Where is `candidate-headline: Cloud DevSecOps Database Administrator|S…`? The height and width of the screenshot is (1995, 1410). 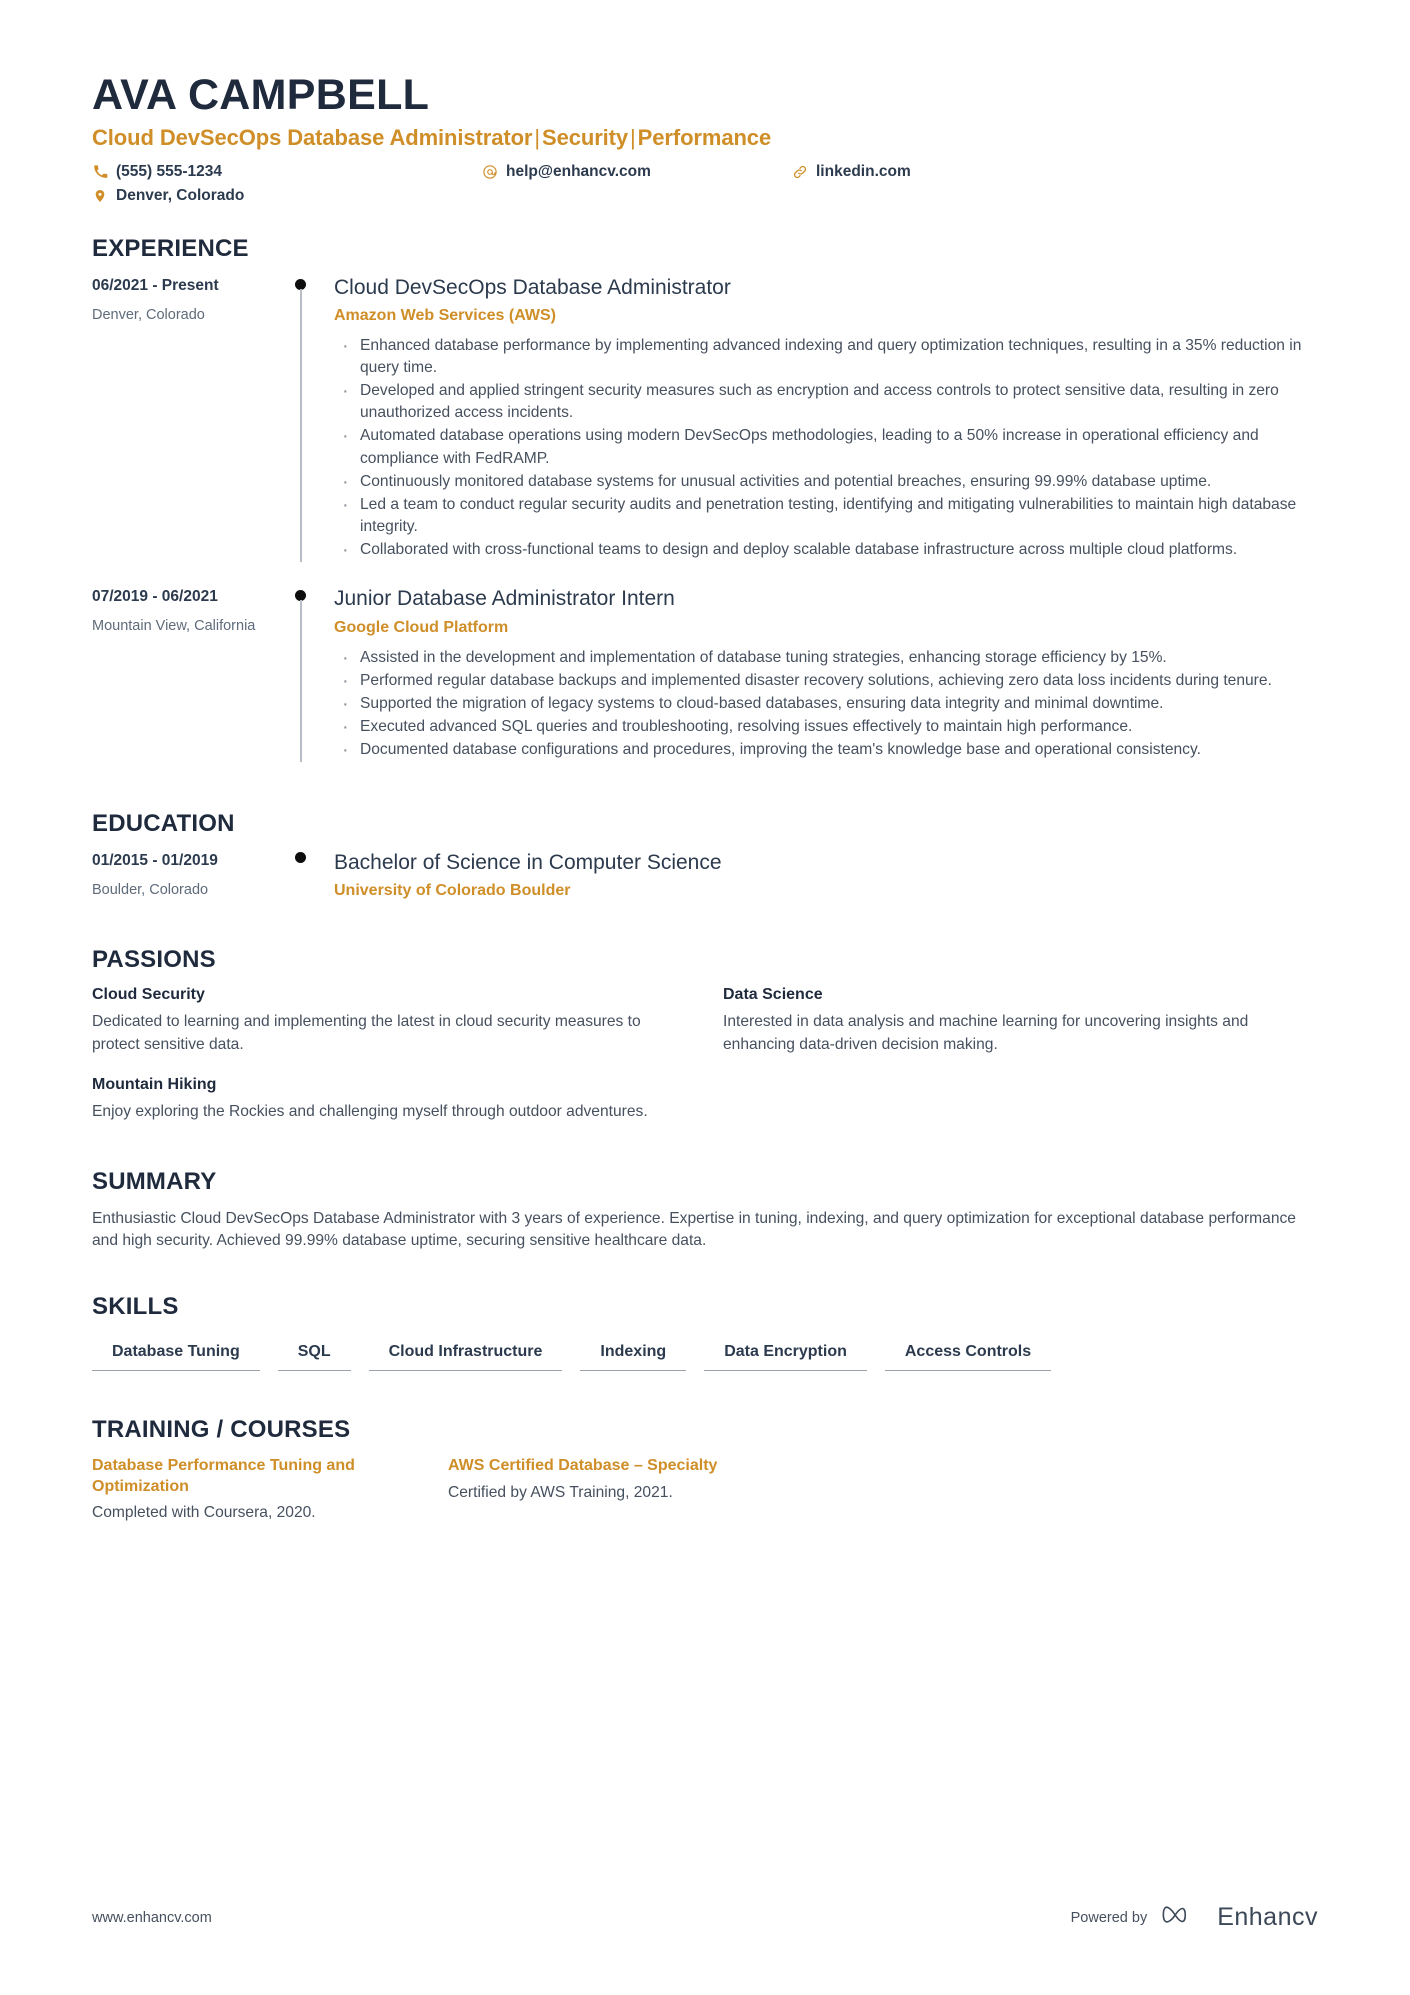 candidate-headline: Cloud DevSecOps Database Administrator|S… is located at coordinates (705, 138).